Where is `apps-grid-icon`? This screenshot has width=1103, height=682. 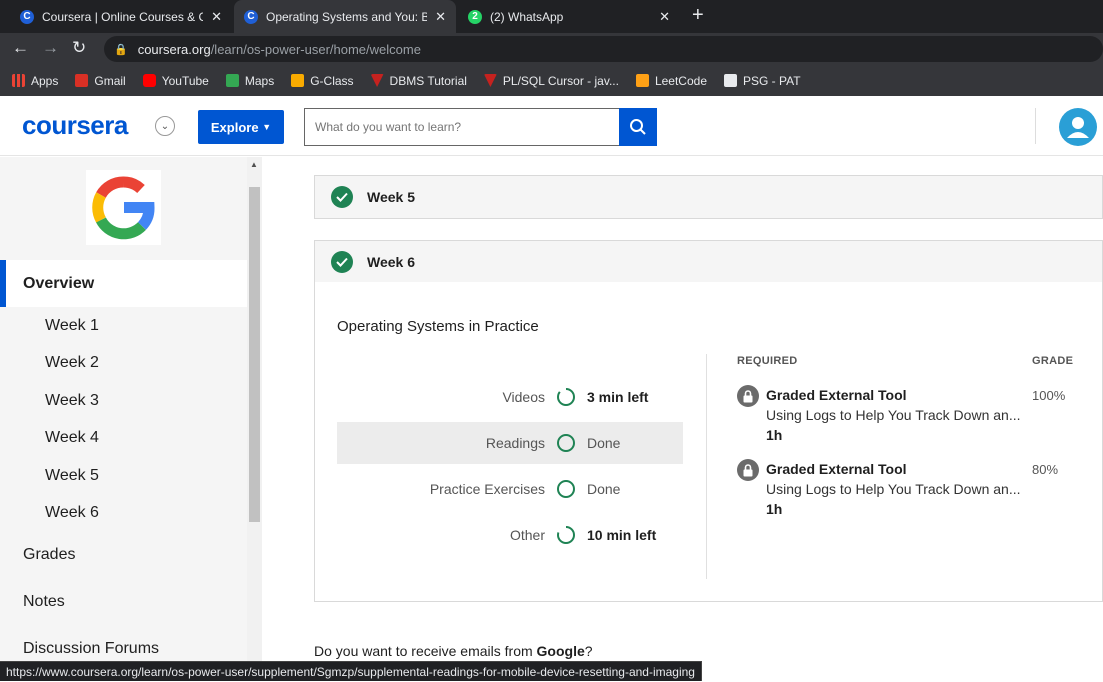
apps-grid-icon is located at coordinates (18, 80).